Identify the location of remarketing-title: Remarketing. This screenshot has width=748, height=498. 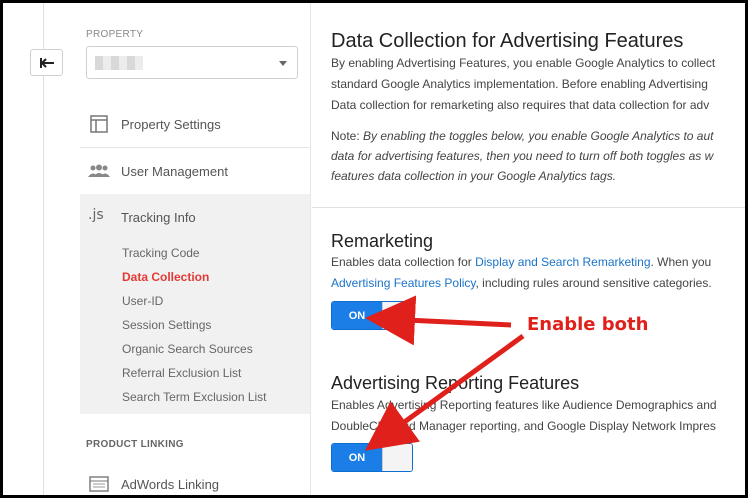
(382, 241).